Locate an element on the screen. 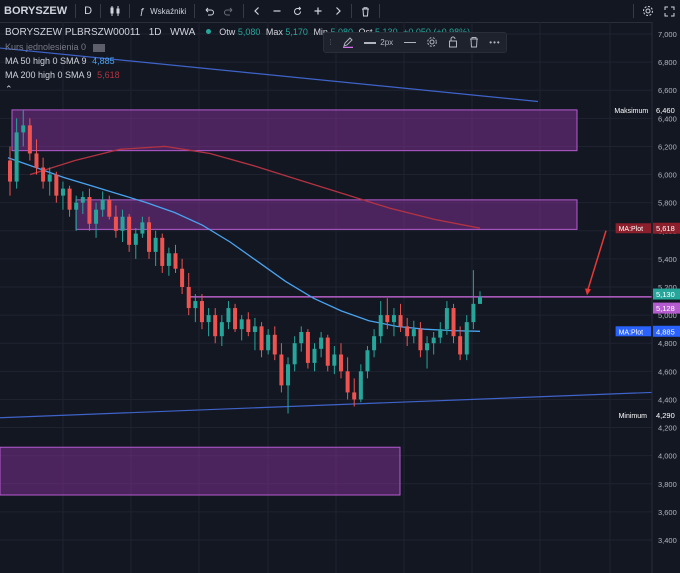 This screenshot has width=680, height=573. legend-row2-badge is located at coordinates (98, 47).